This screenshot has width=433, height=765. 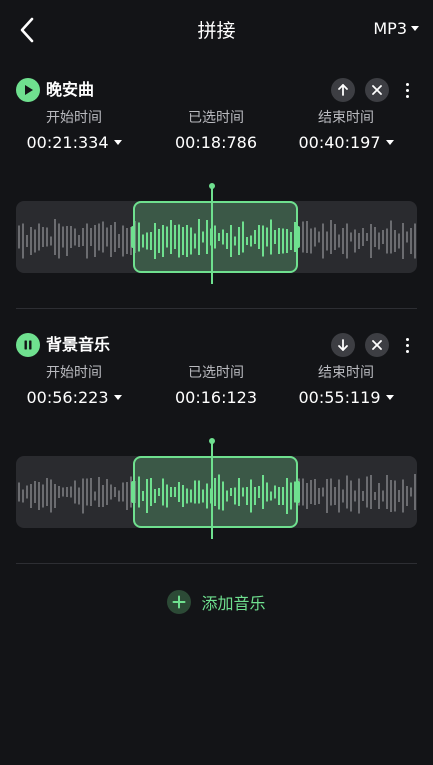 I want to click on format-value: MP3, so click(x=390, y=28).